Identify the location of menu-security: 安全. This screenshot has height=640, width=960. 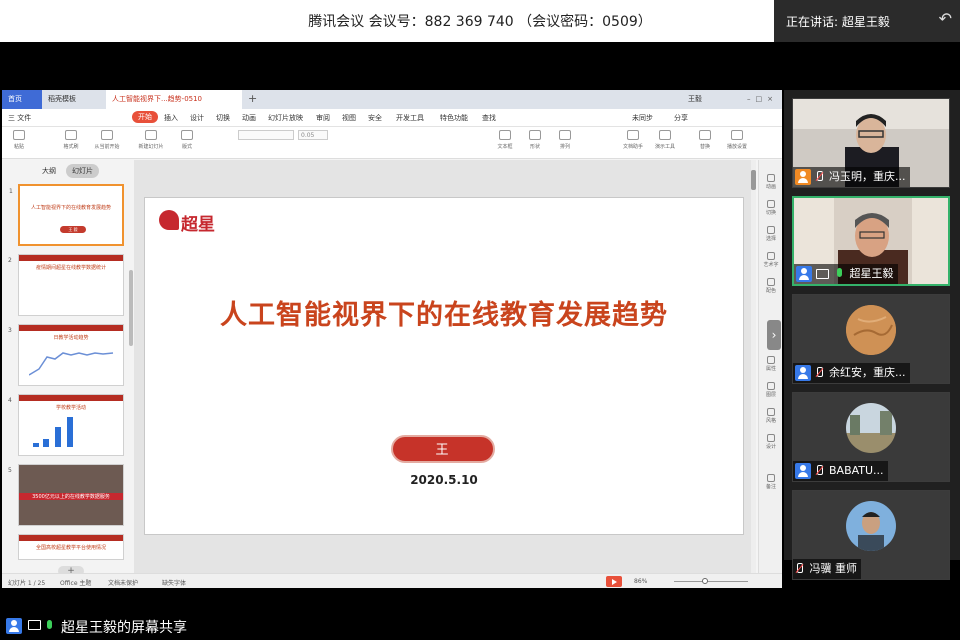
(375, 118).